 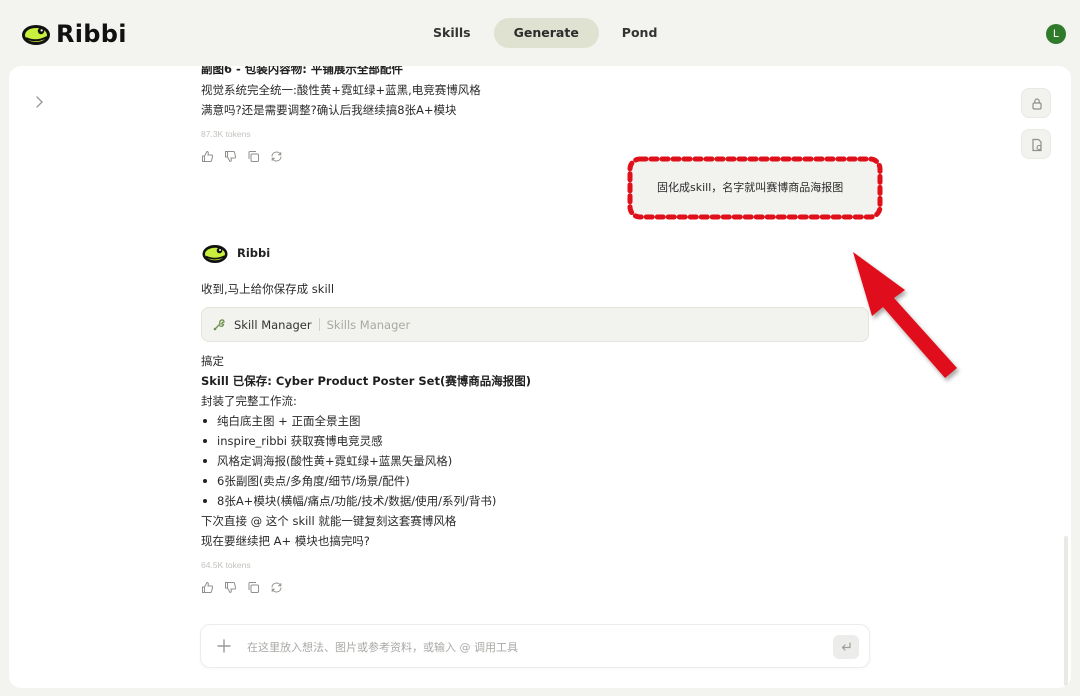 I want to click on side-tool-button-top, so click(x=1036, y=103).